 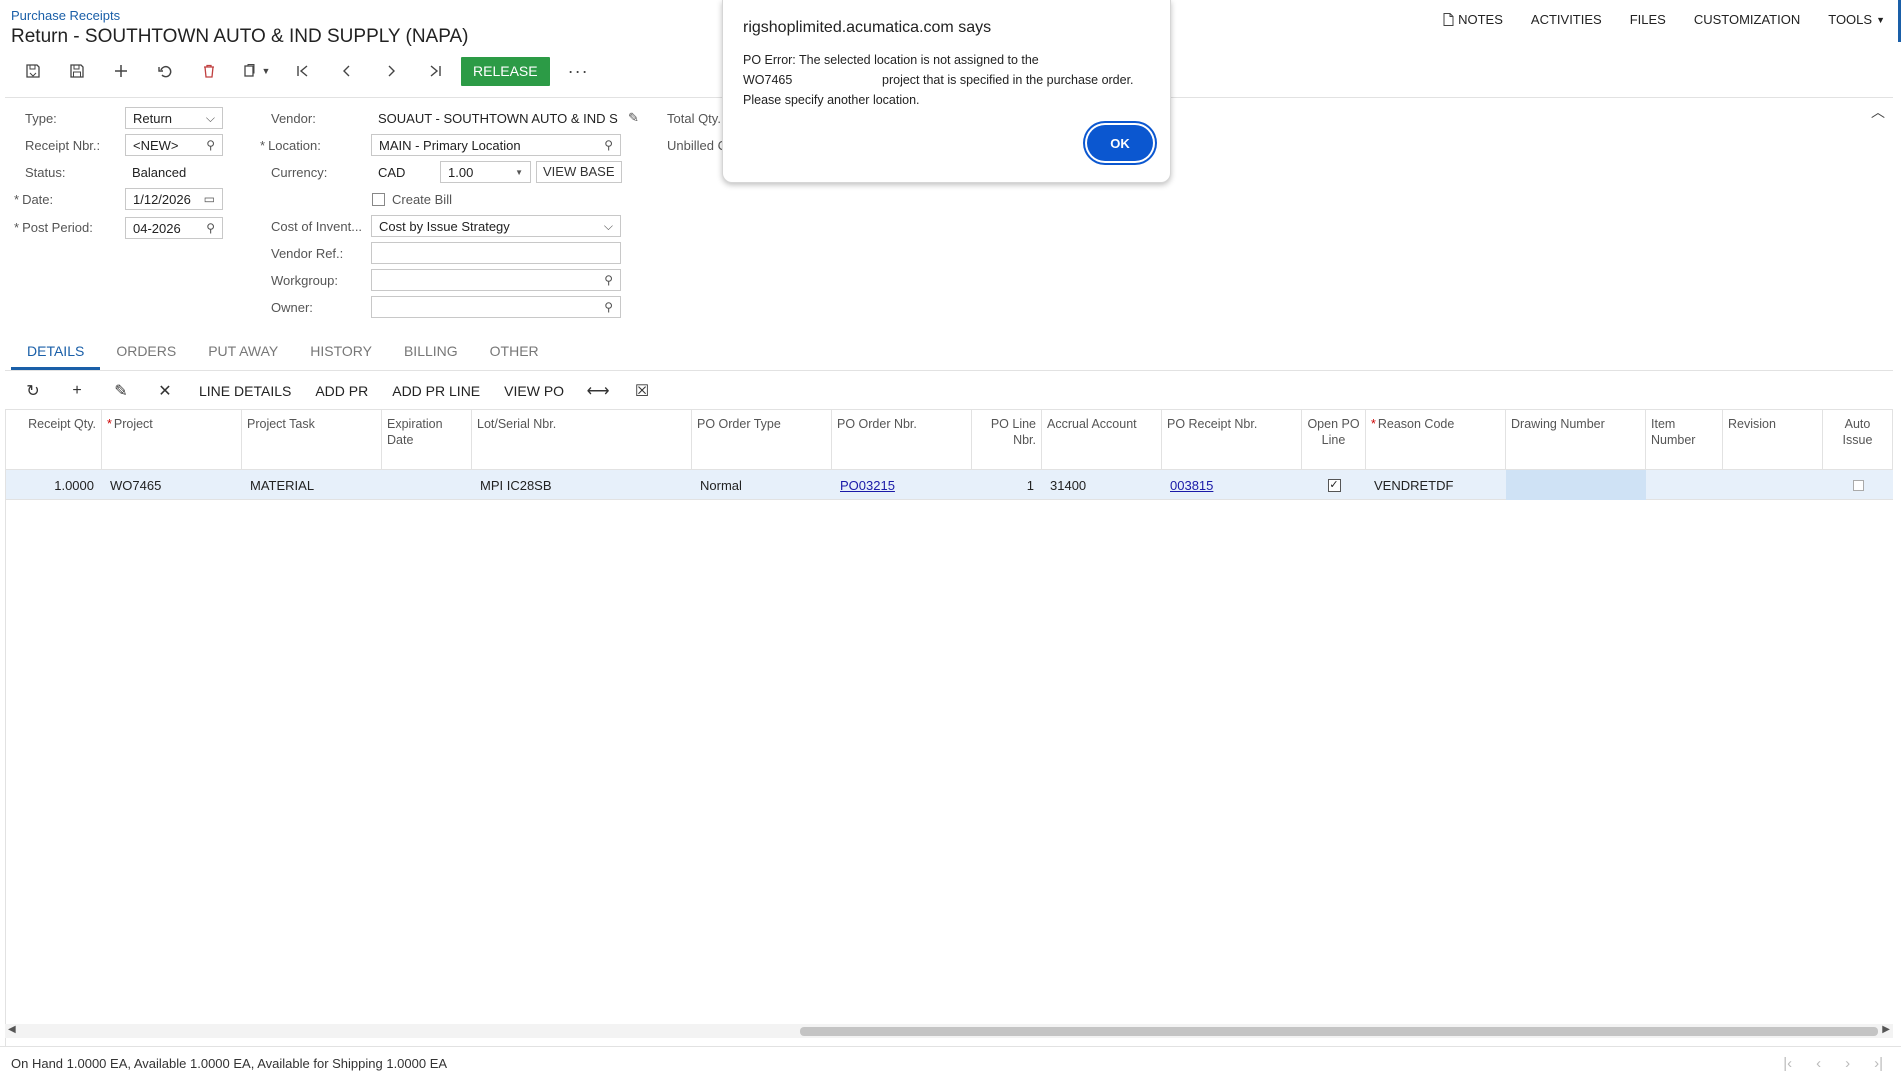 What do you see at coordinates (496, 145) in the screenshot?
I see `location-field: MAIN - Primary Location ⚲` at bounding box center [496, 145].